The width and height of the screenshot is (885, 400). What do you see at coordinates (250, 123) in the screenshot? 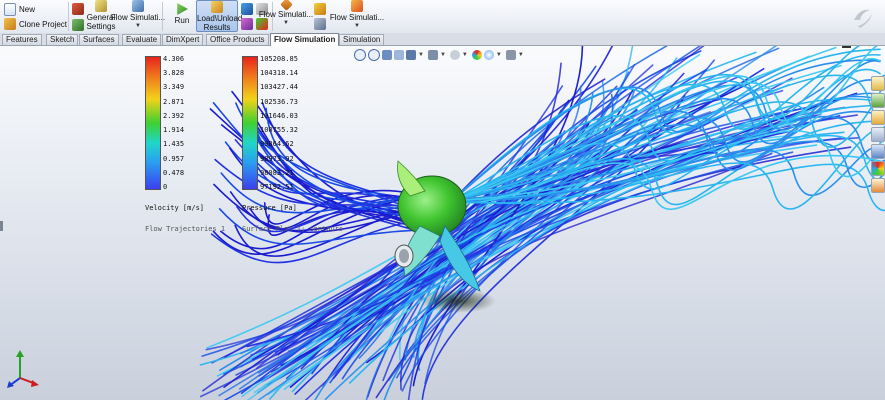
I see `pressure-color-scale` at bounding box center [250, 123].